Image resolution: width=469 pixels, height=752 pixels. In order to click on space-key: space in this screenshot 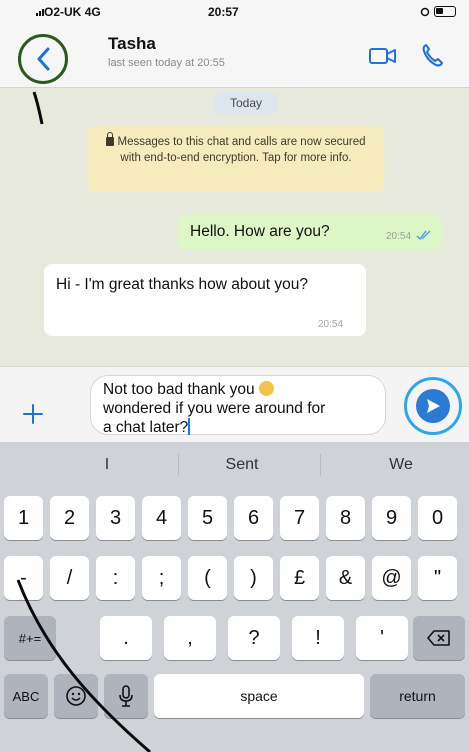, I will do `click(259, 696)`.